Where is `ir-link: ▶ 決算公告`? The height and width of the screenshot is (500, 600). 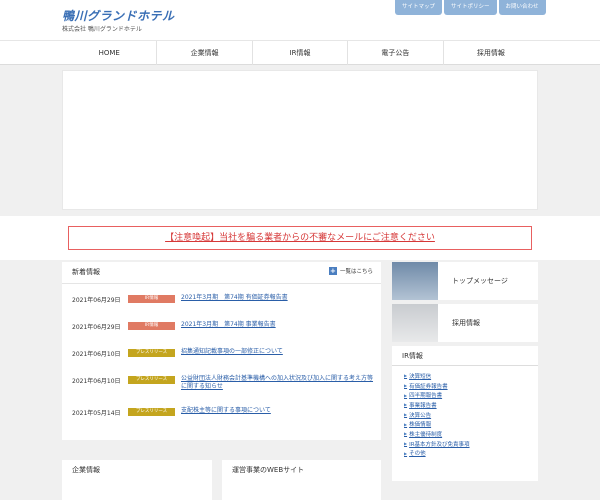
ir-link: ▶ 決算公告 is located at coordinates (437, 415).